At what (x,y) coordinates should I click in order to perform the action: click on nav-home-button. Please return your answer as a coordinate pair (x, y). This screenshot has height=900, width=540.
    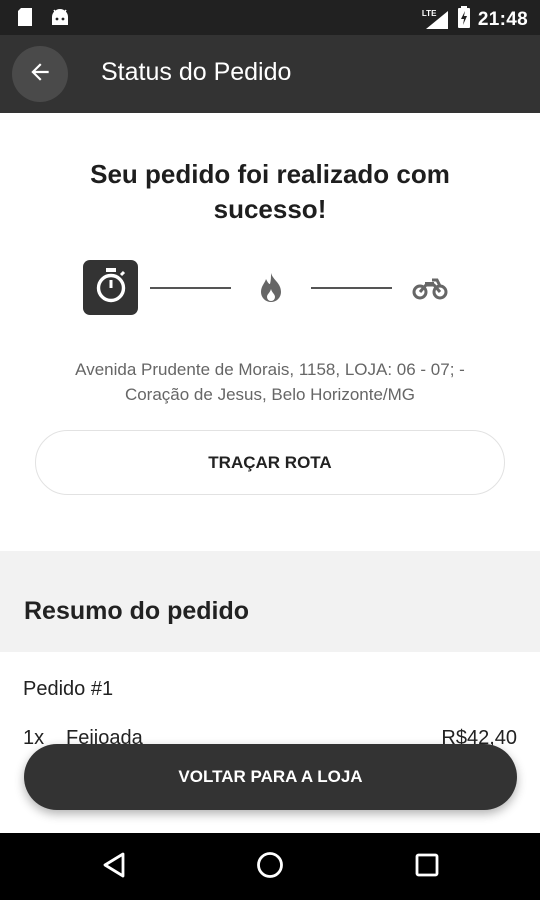
    Looking at the image, I should click on (270, 867).